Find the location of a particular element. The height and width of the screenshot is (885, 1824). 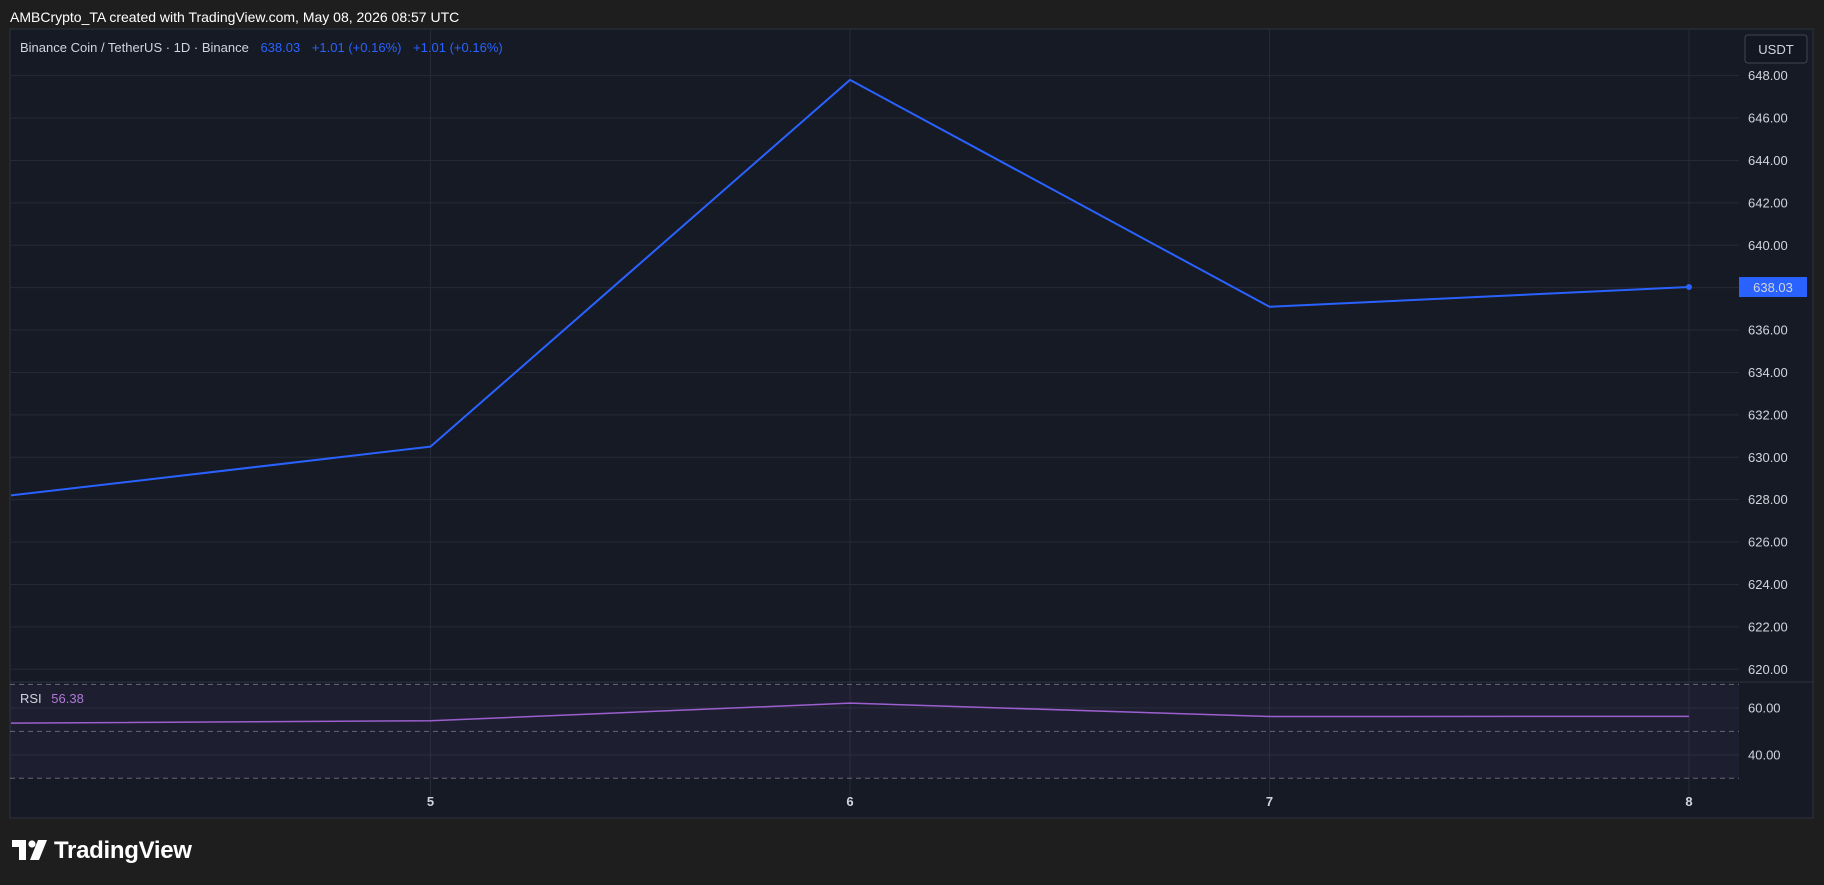

change-label-2: +1.01 (+0.16%) is located at coordinates (458, 47).